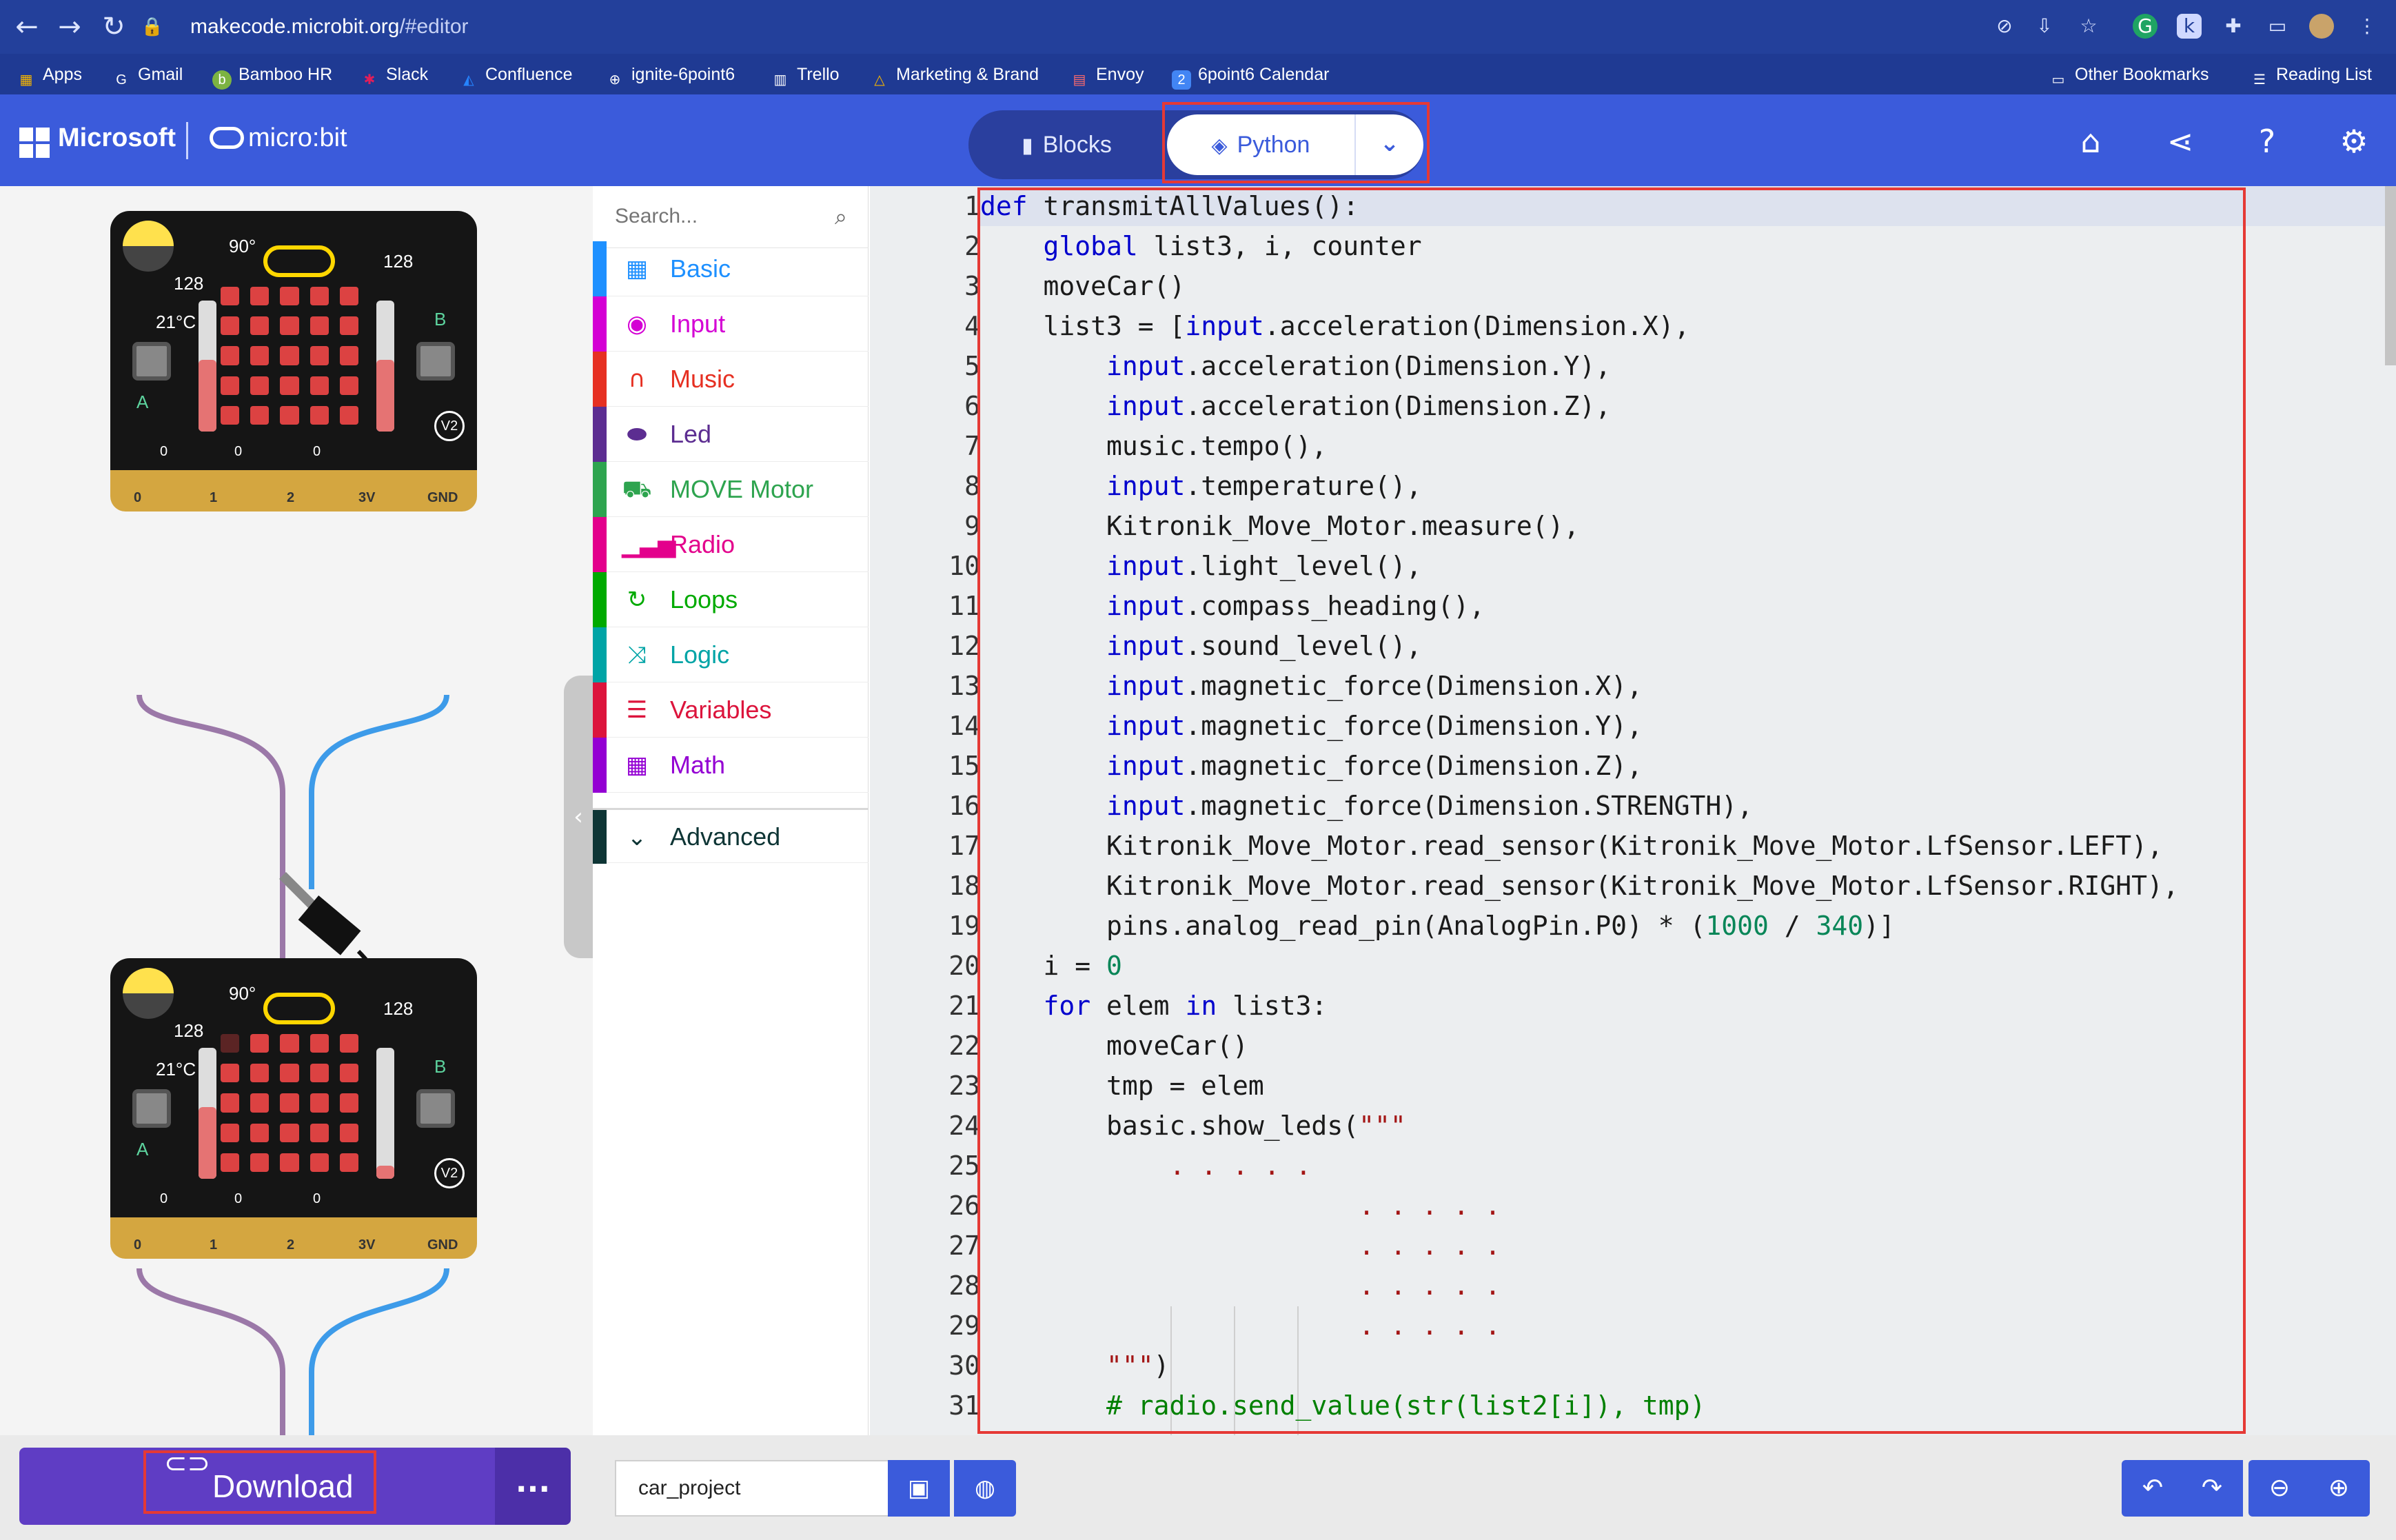 This screenshot has width=2396, height=1540. I want to click on grid-icon: ▦, so click(637, 269).